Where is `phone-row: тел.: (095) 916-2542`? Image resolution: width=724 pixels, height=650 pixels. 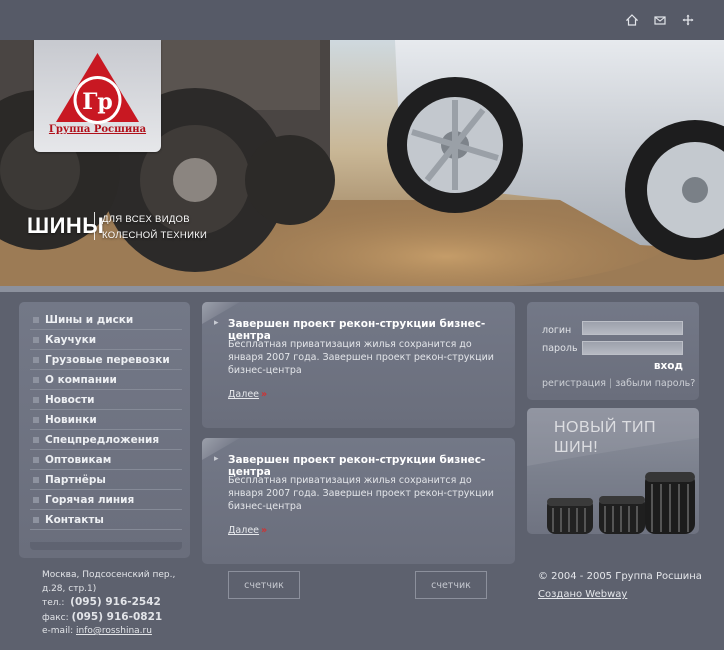
phone-row: тел.: (095) 916-2542 is located at coordinates (108, 603).